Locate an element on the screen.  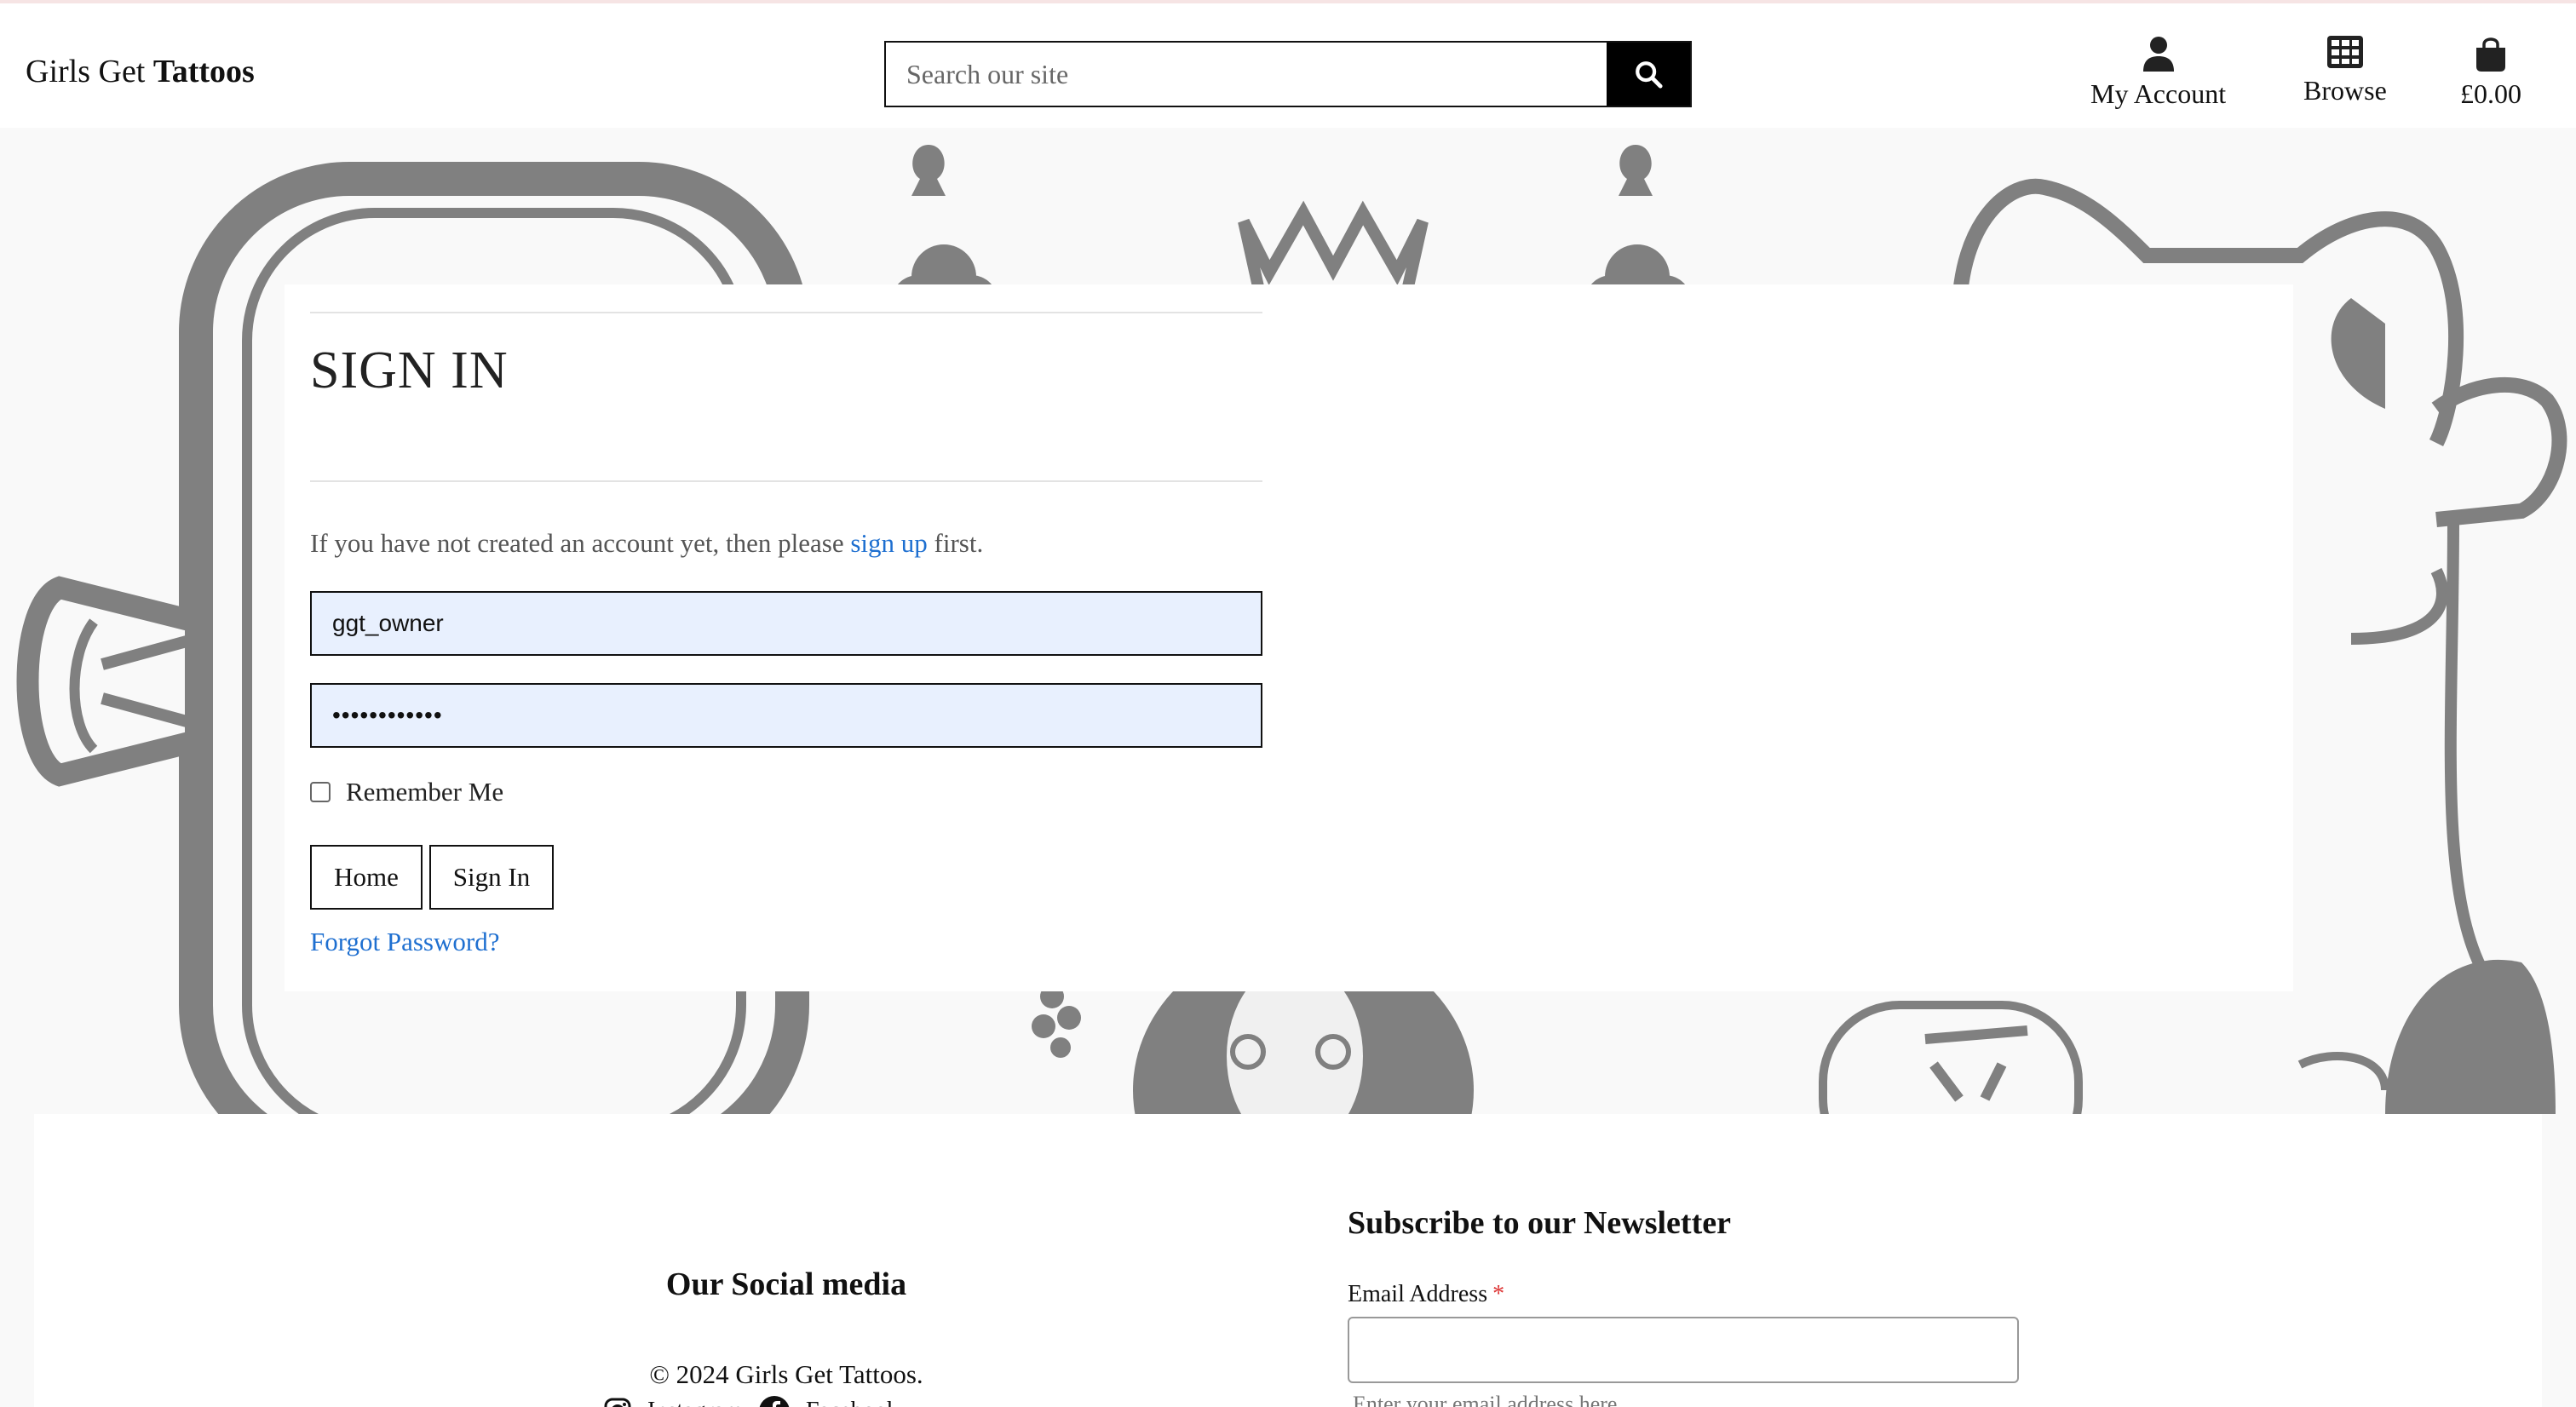
brand-regular: Girls Get is located at coordinates (86, 71).